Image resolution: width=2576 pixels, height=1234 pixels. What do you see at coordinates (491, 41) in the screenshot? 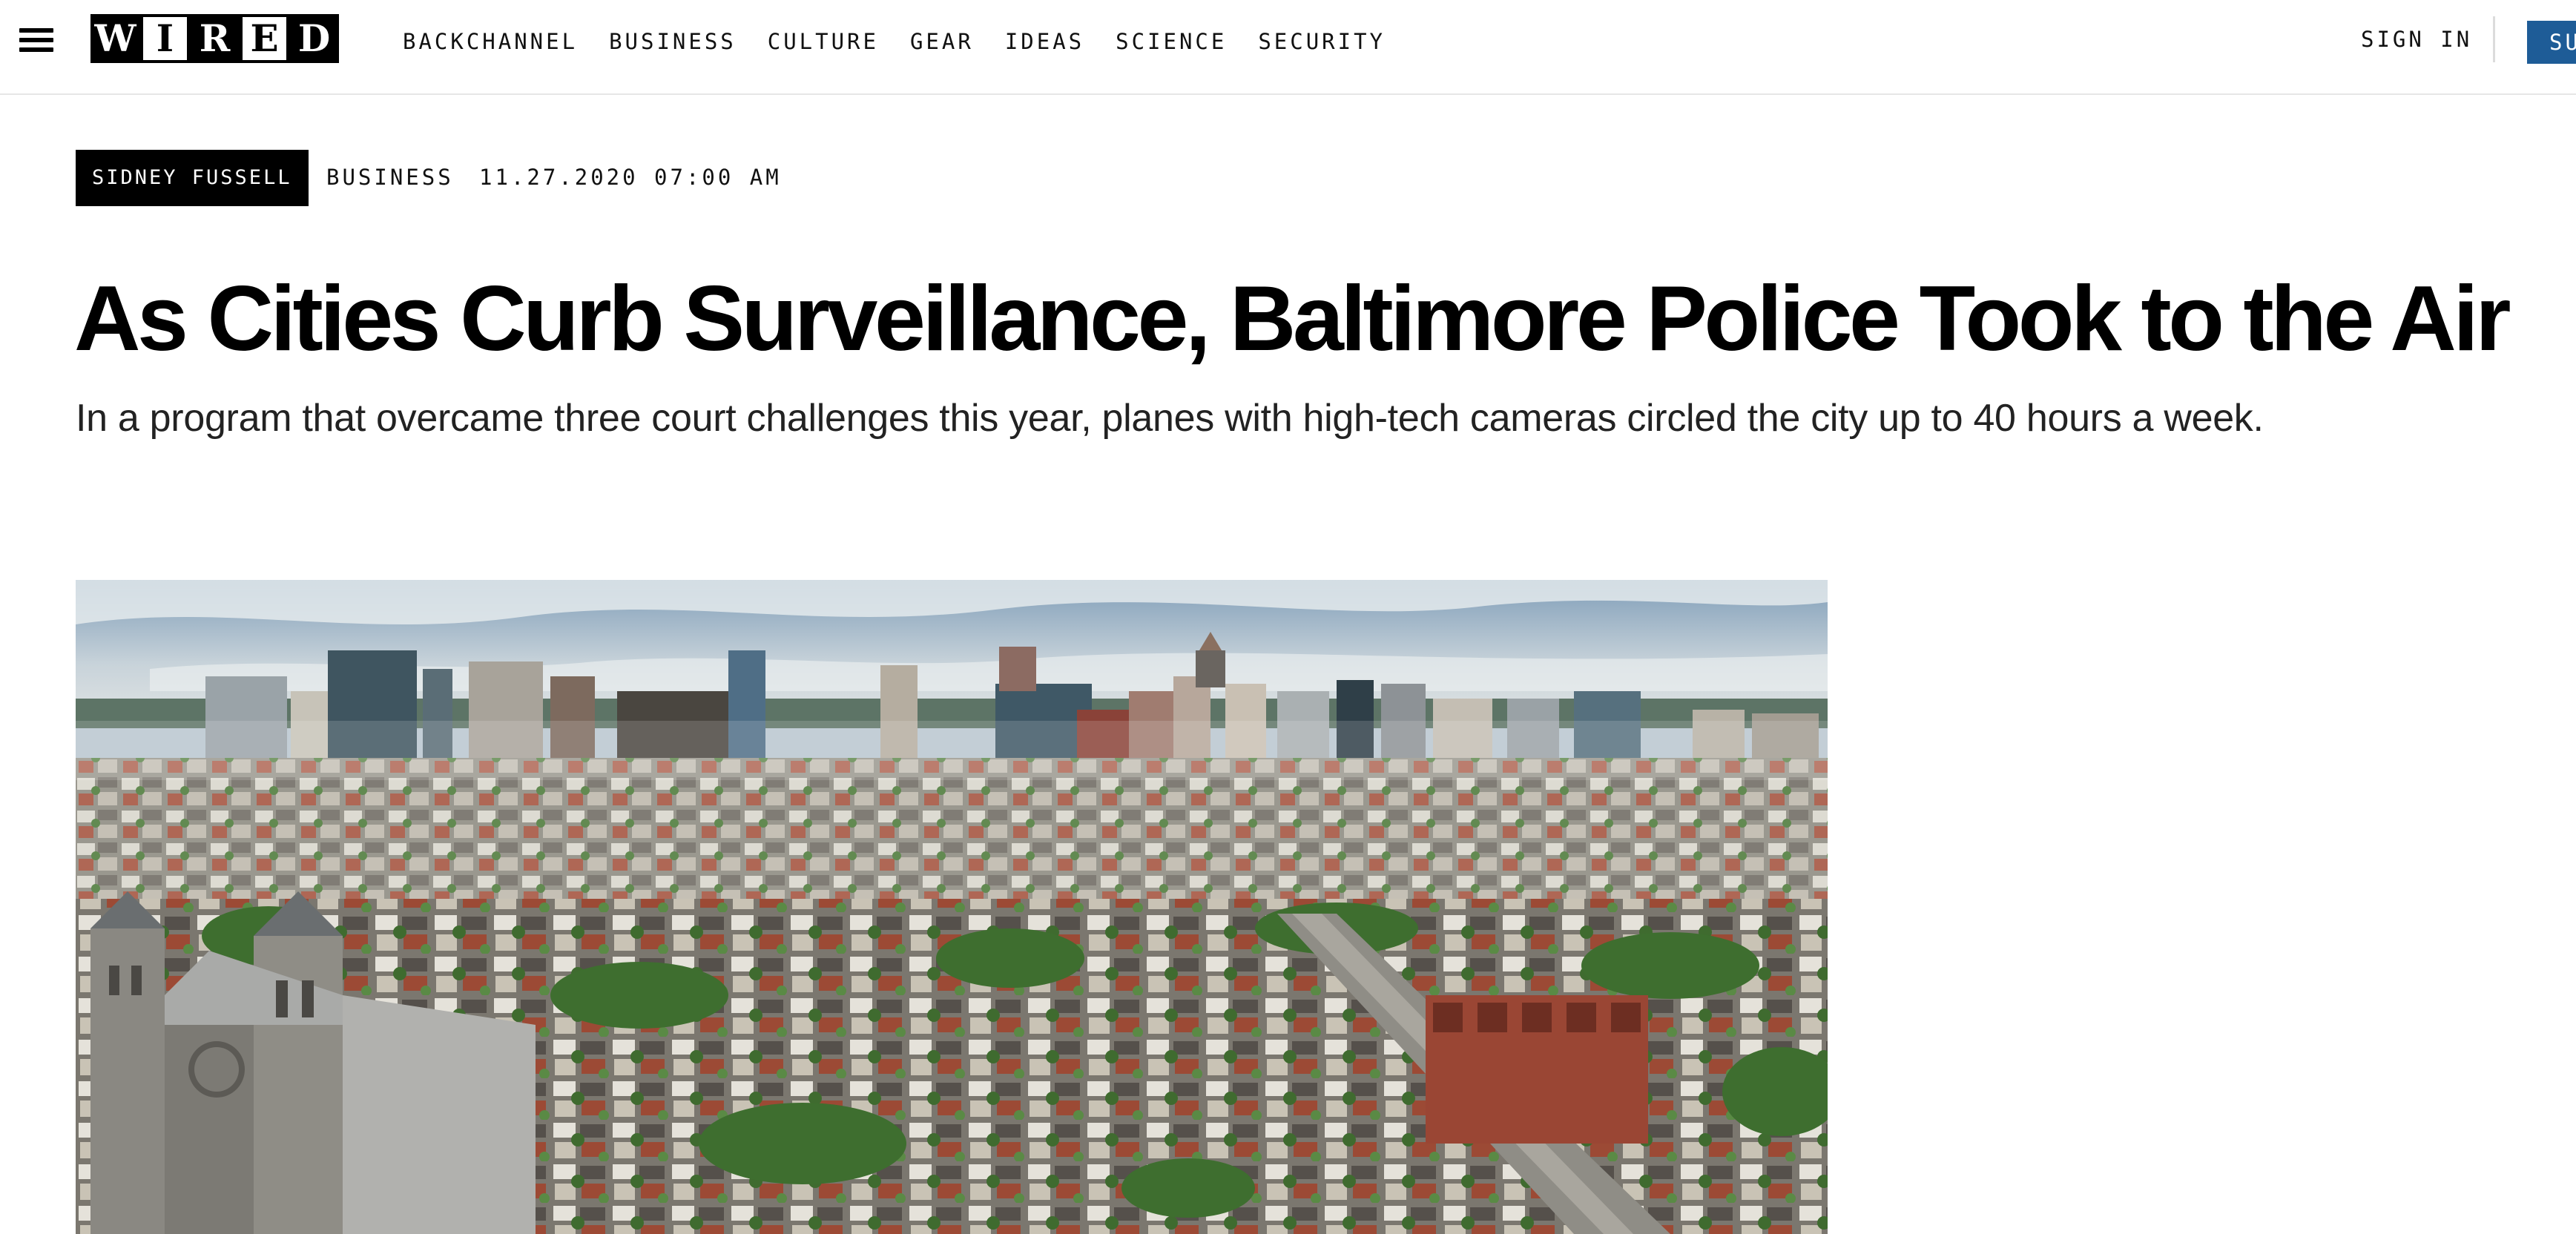
I see `nav-item-backchannel: BACKCHANNEL` at bounding box center [491, 41].